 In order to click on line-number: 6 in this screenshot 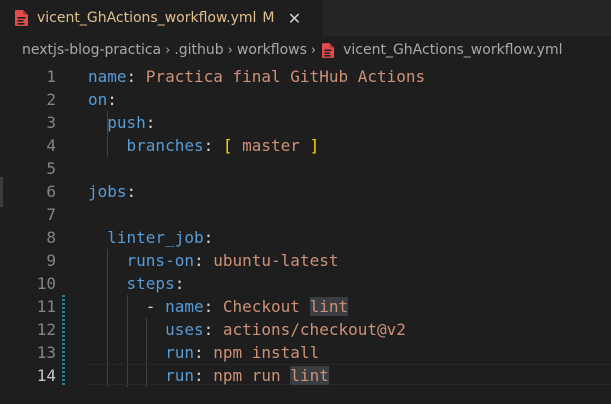, I will do `click(51, 191)`.